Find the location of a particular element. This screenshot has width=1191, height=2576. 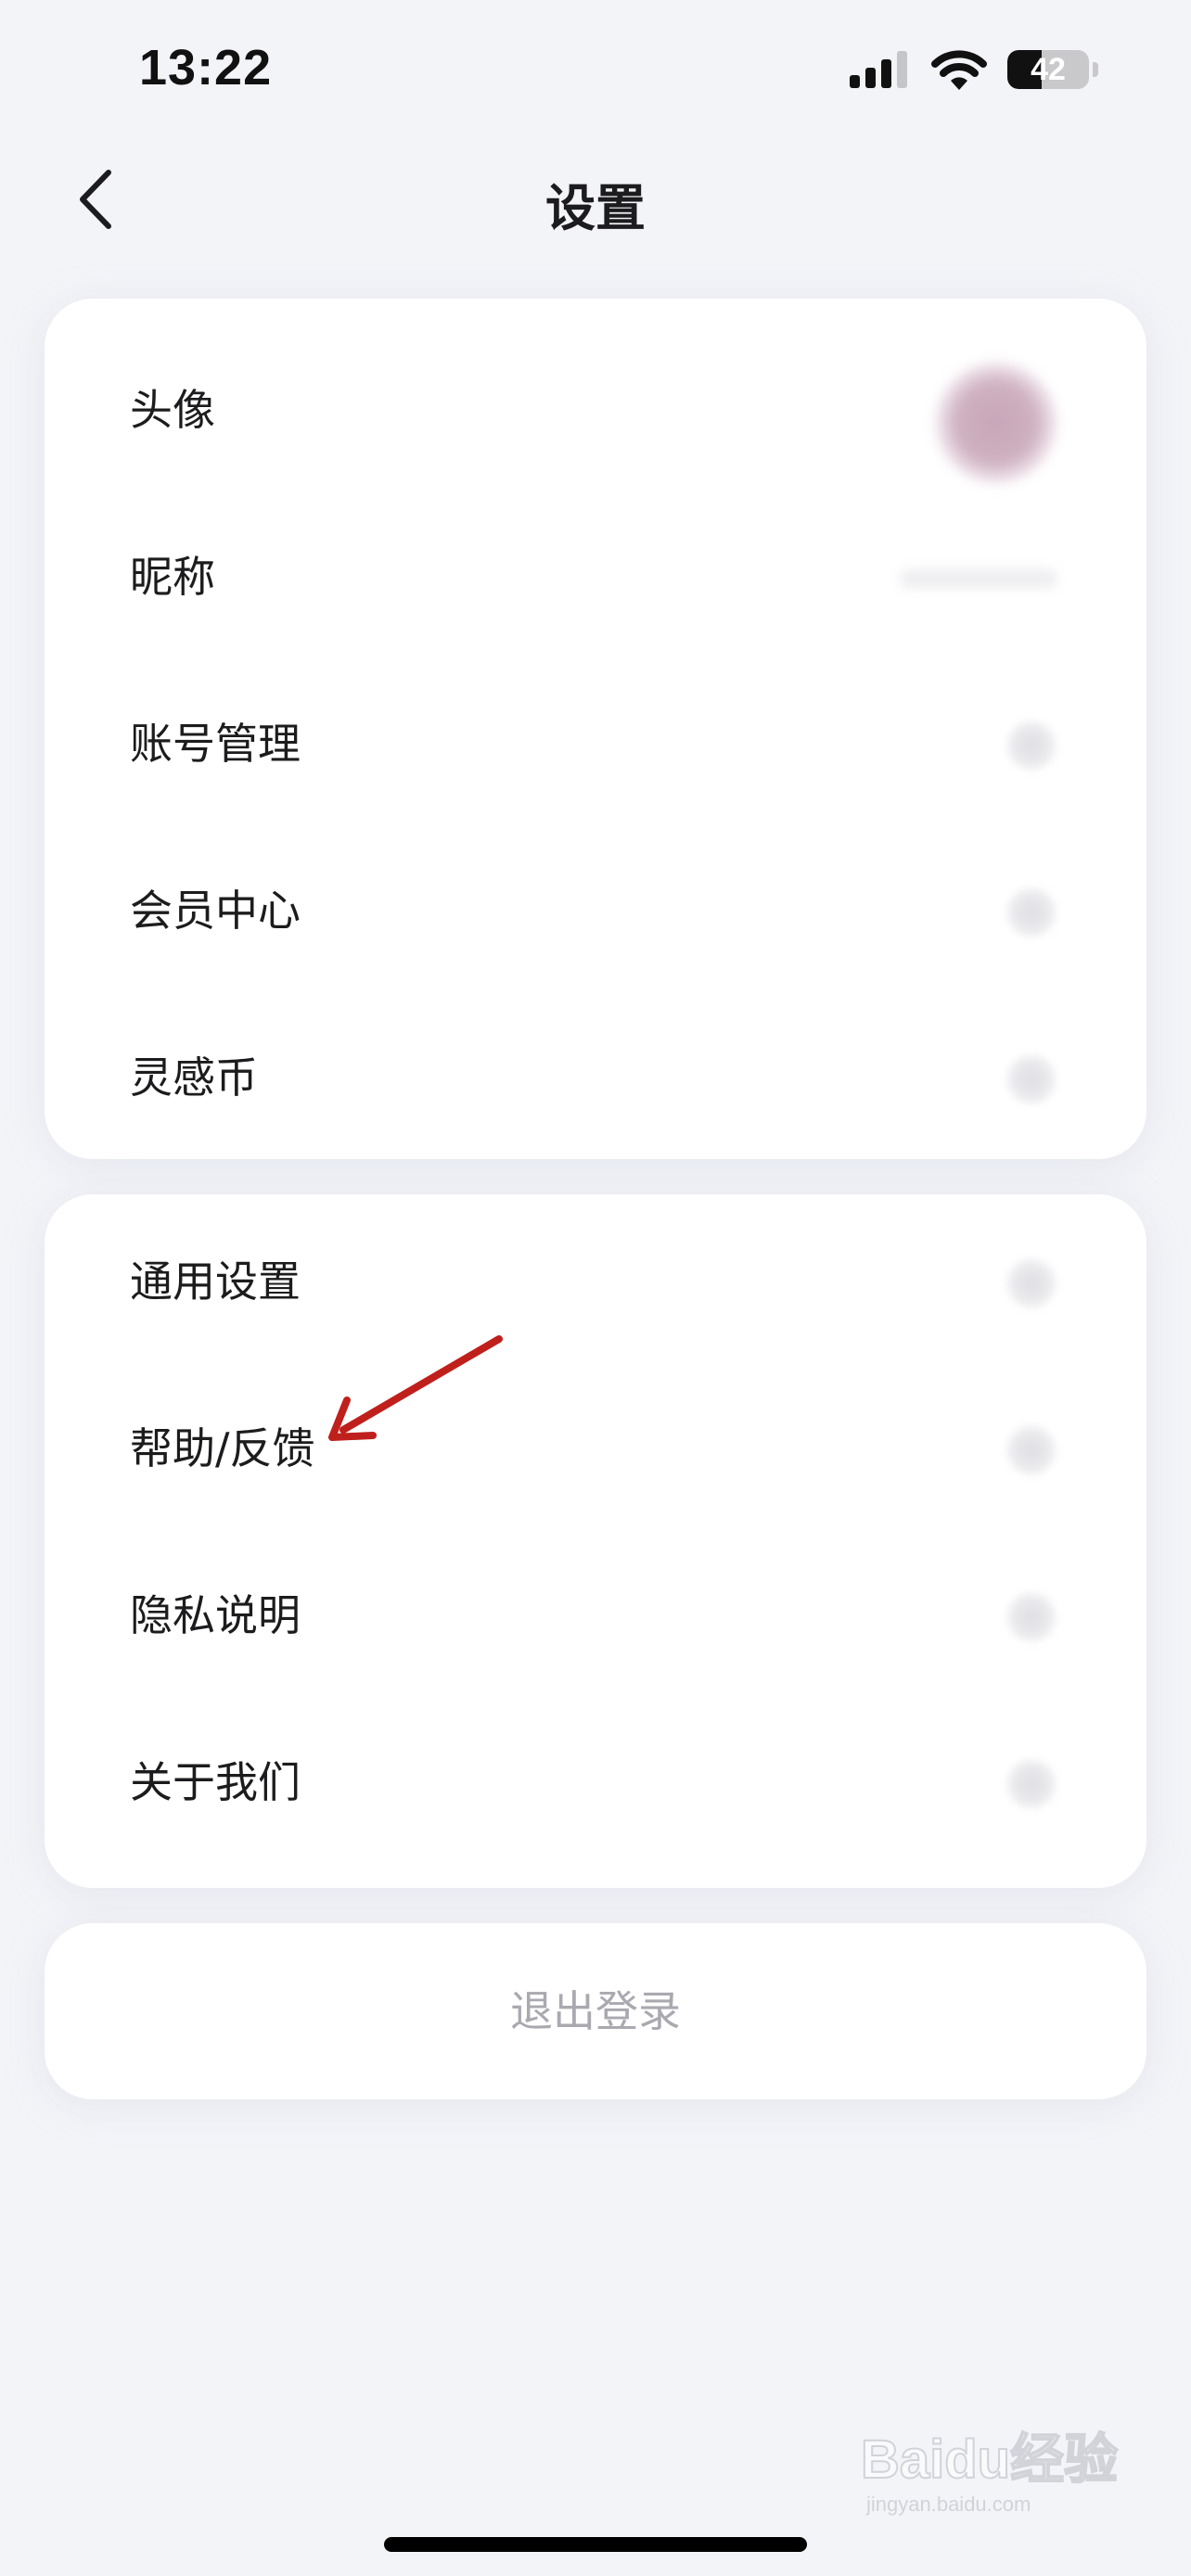

status-time: 13:22 is located at coordinates (206, 68).